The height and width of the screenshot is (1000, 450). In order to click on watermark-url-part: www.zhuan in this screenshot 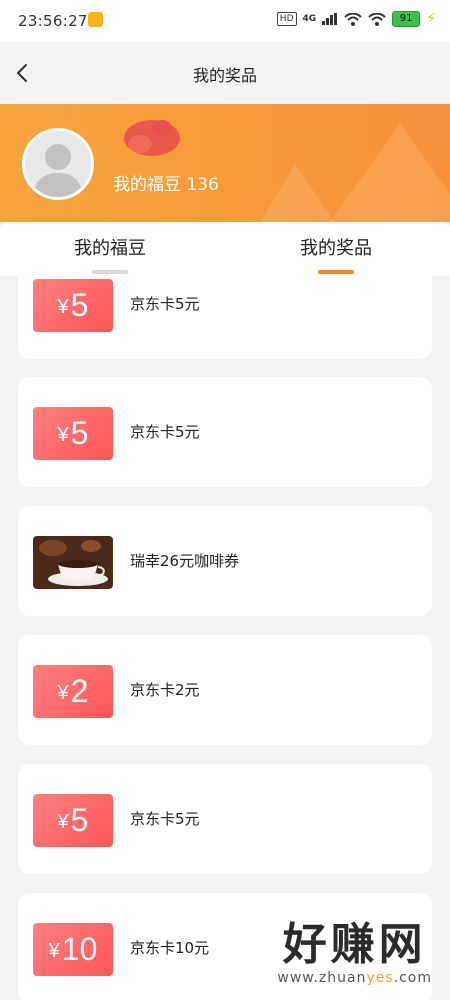, I will do `click(322, 978)`.